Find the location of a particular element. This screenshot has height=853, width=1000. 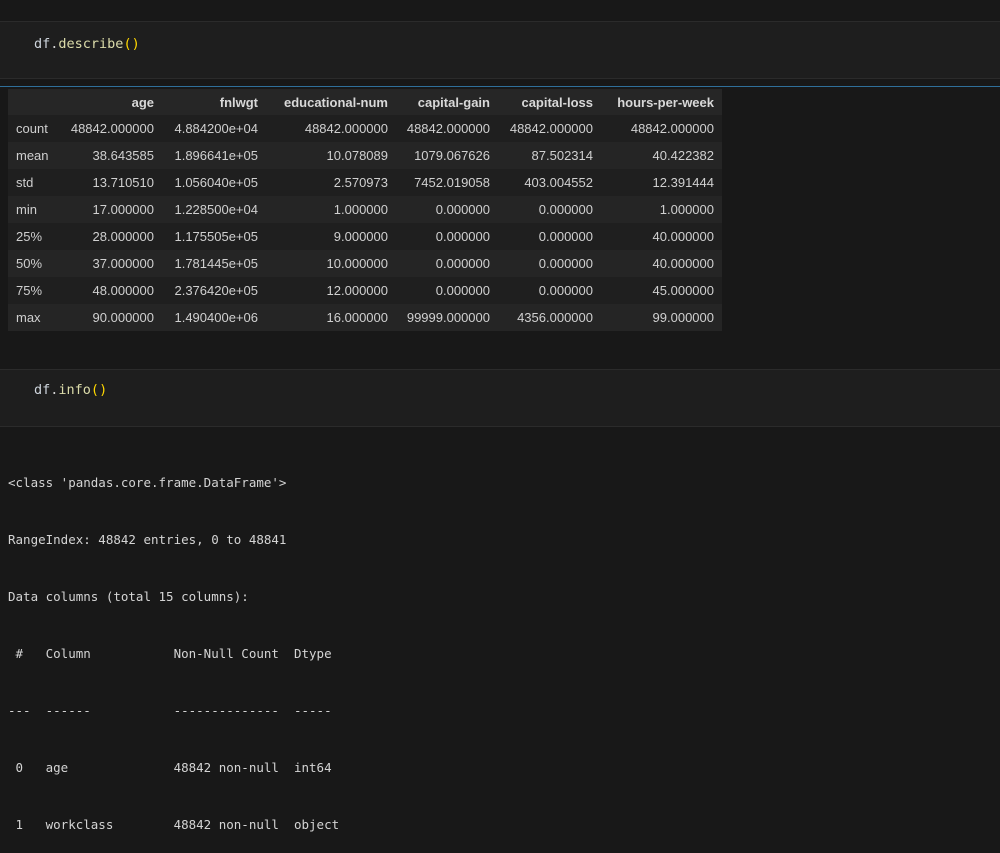

table-cell: 1.896641e+05 is located at coordinates (216, 155).